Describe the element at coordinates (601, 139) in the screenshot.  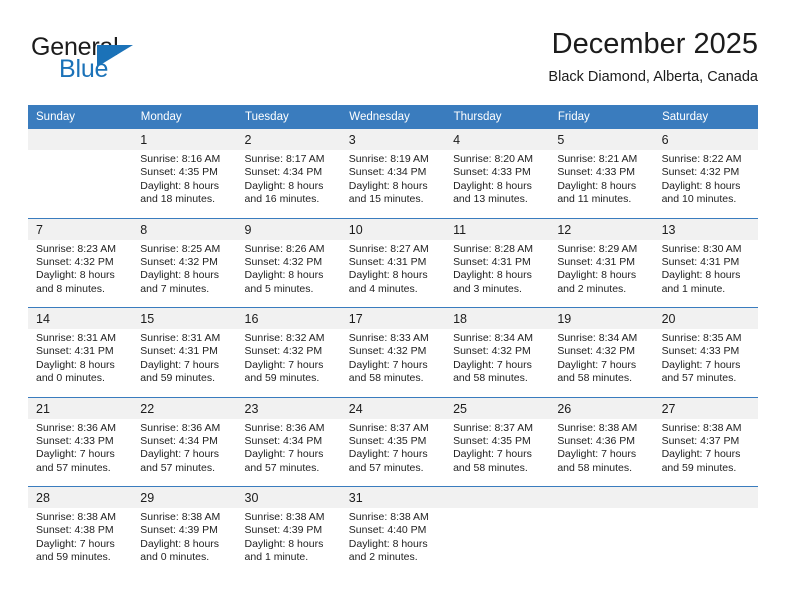
I see `day-number: 5` at that location.